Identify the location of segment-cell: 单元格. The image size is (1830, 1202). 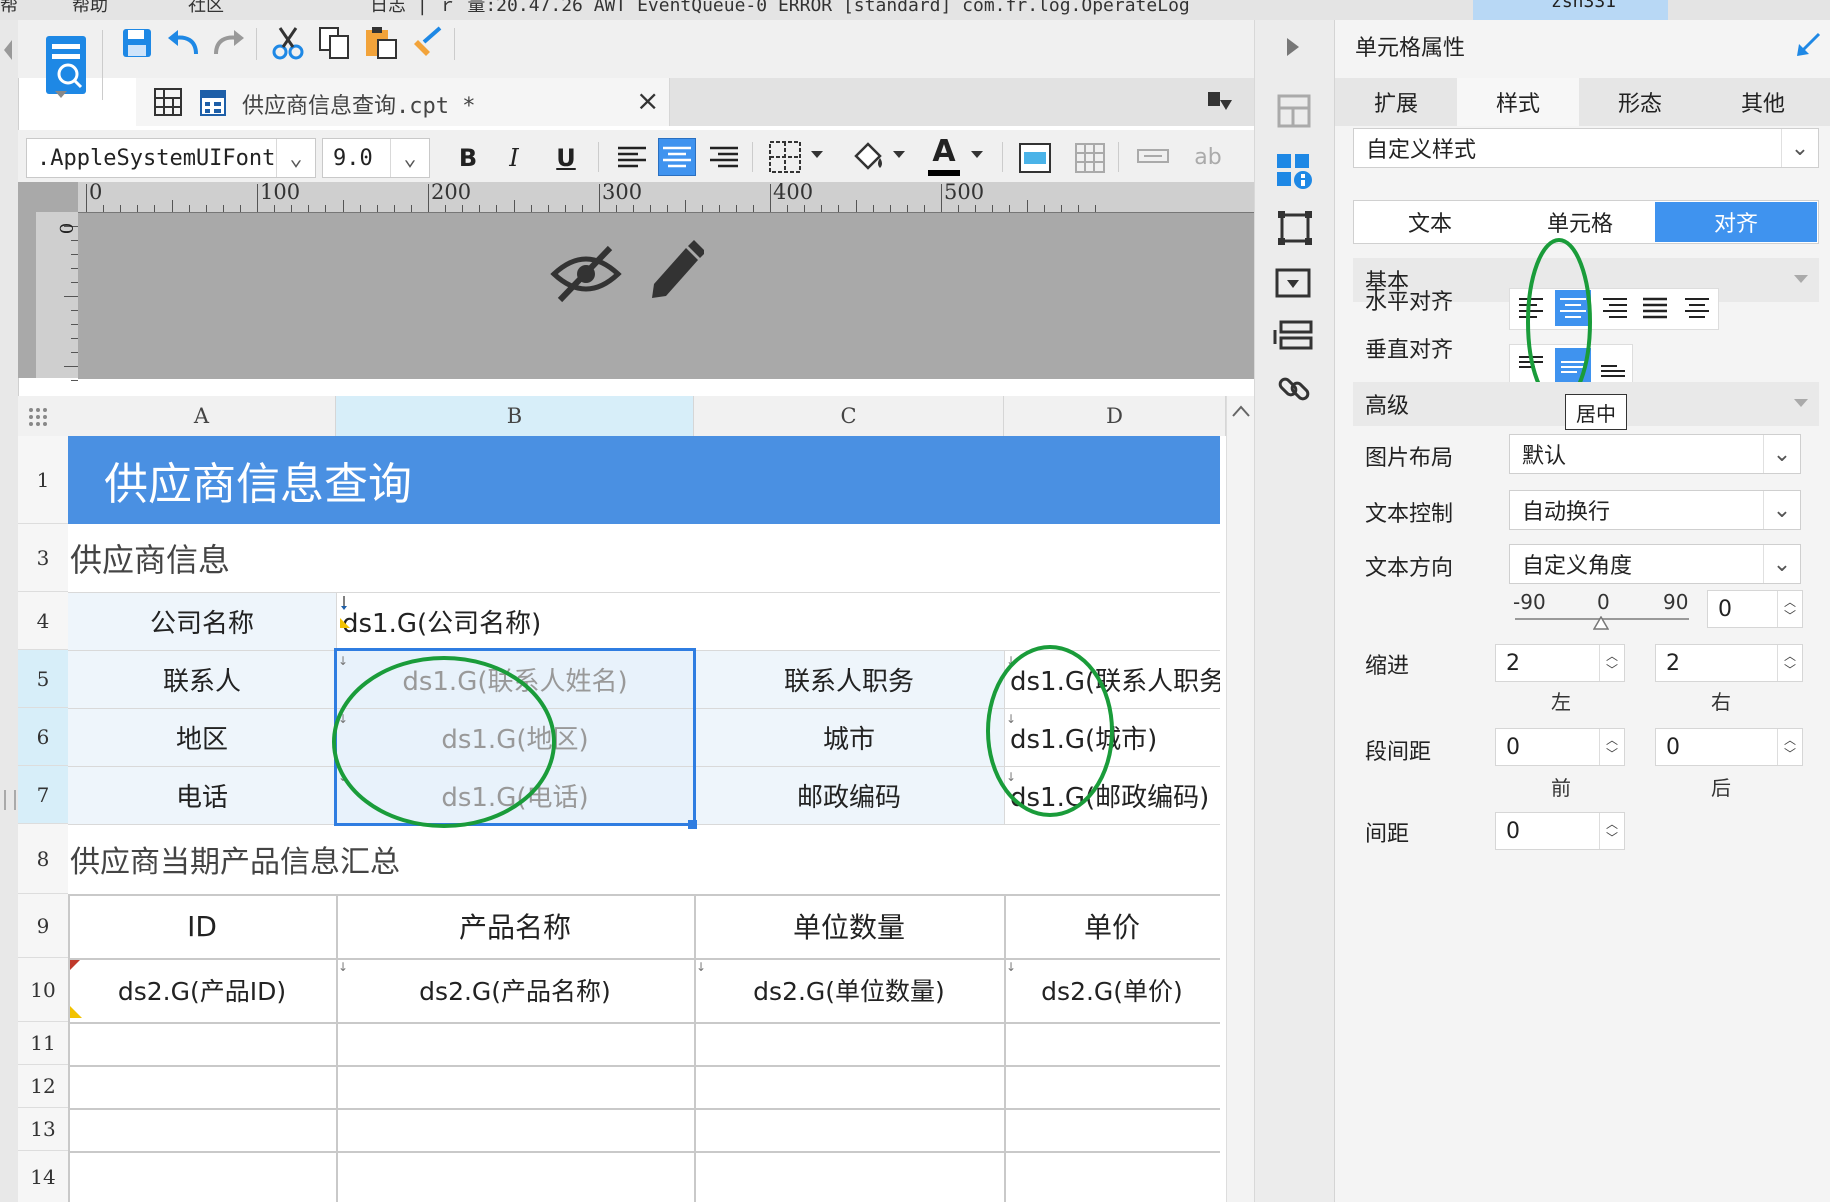
(1580, 222).